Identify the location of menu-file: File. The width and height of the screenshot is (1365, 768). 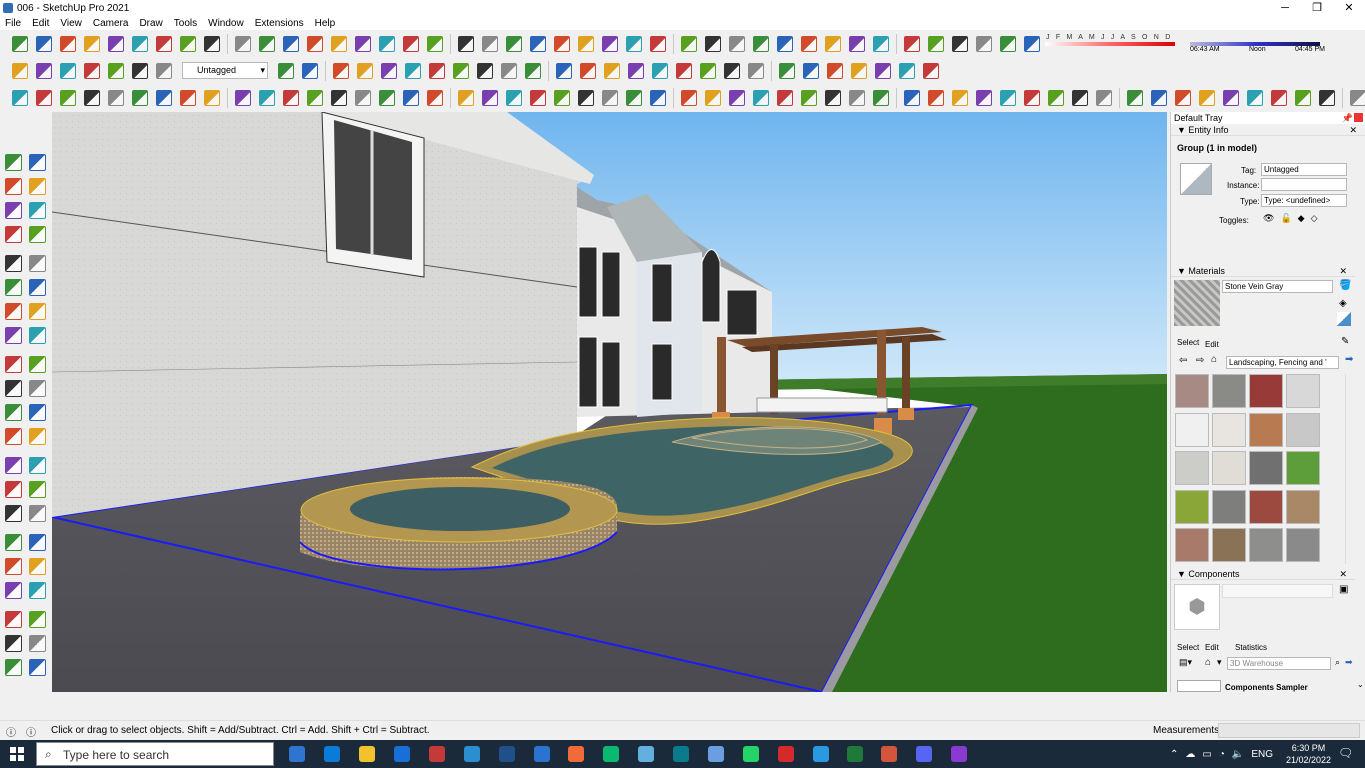
(13, 23).